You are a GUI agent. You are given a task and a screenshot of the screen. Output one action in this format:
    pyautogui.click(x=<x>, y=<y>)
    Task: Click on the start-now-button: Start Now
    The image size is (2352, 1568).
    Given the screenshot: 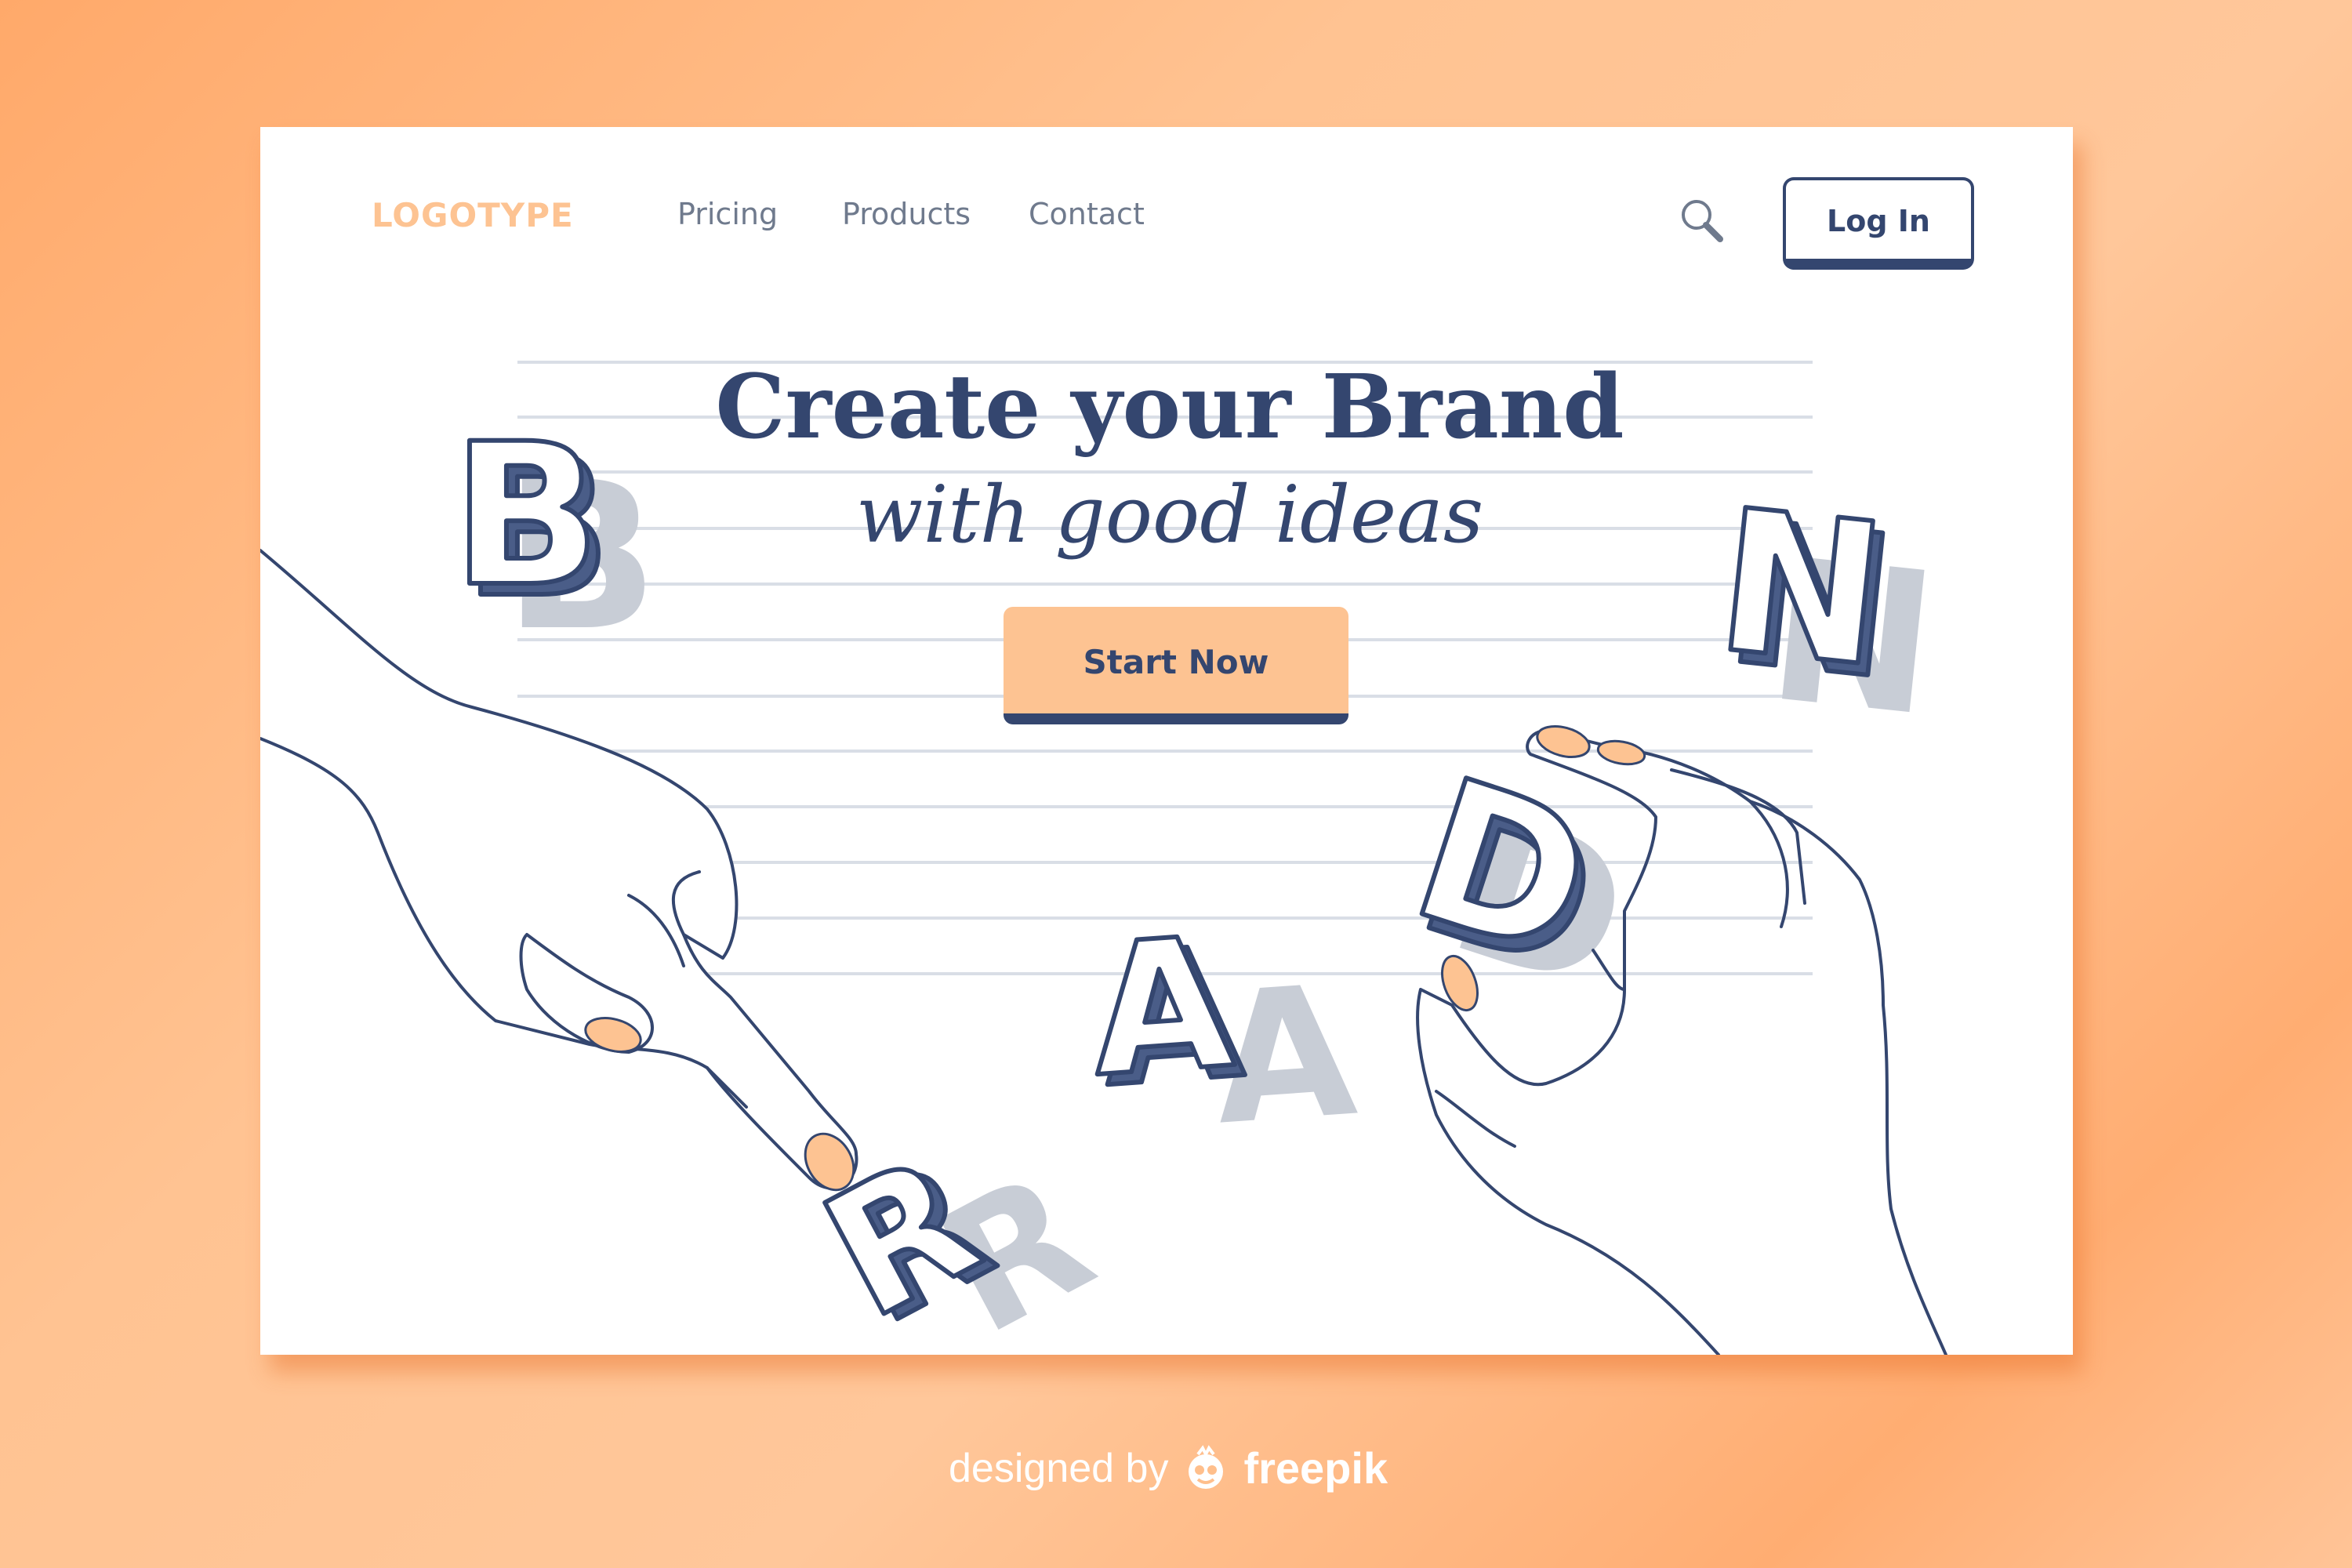 What is the action you would take?
    pyautogui.click(x=1176, y=665)
    